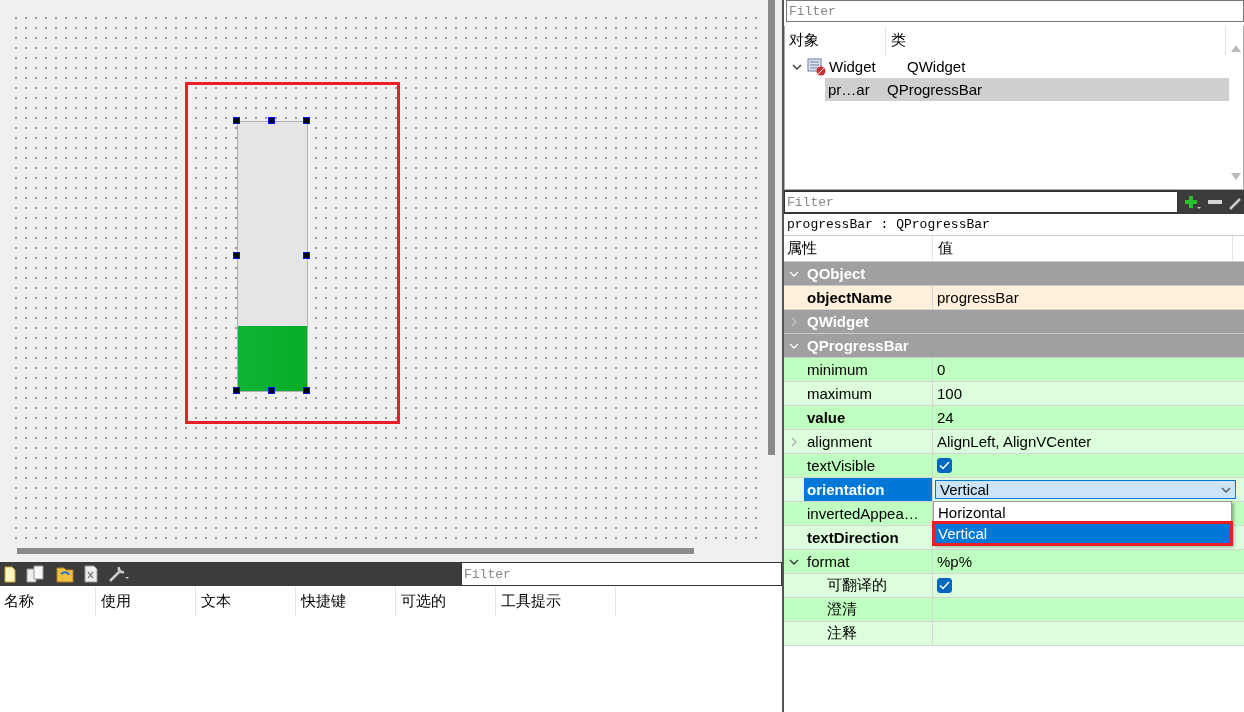 Image resolution: width=1244 pixels, height=712 pixels. I want to click on tree-item: Widget, so click(867, 66).